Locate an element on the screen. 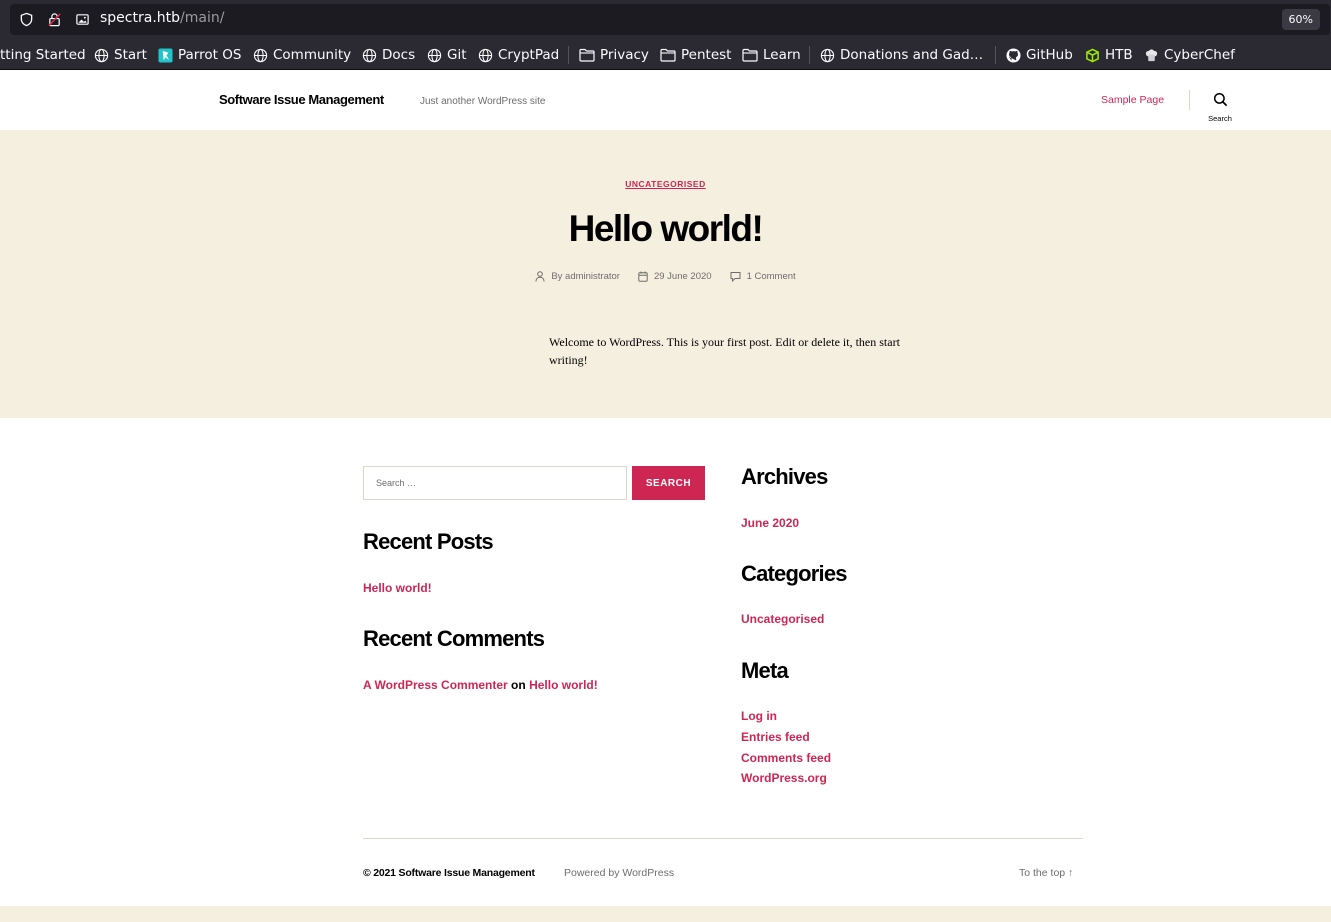 This screenshot has width=1331, height=922. bookmark-label: CryptPad is located at coordinates (529, 55).